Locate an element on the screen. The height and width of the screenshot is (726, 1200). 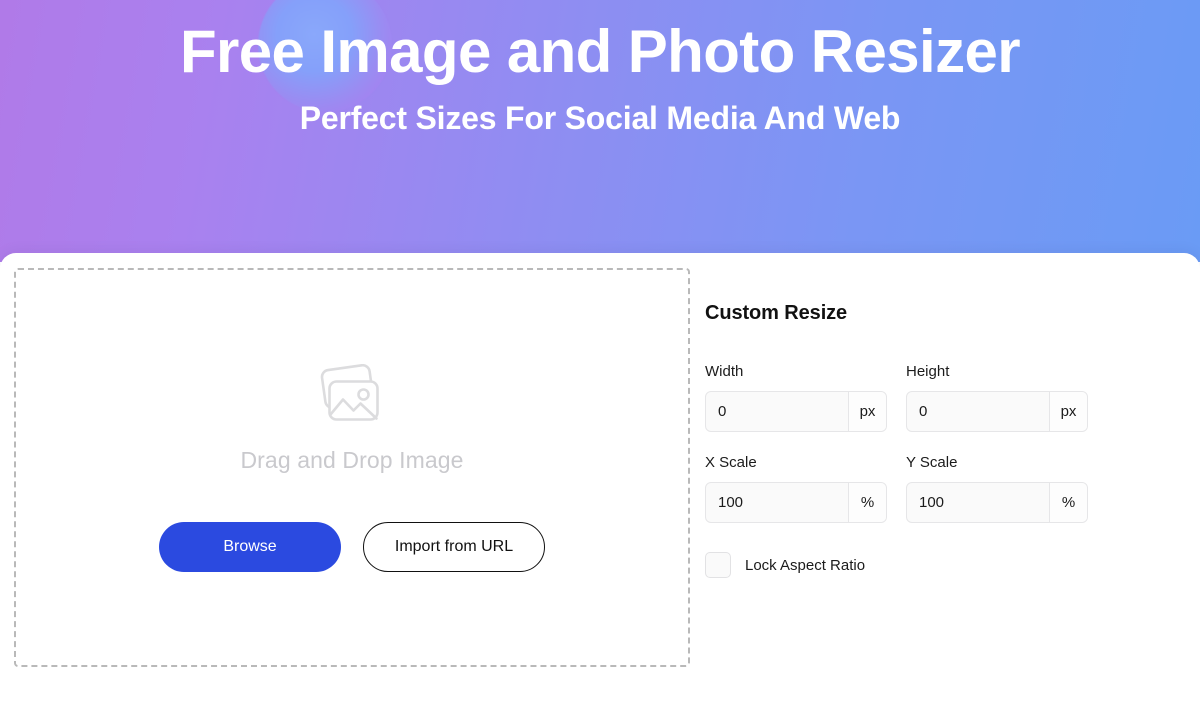
width-label: Width is located at coordinates (724, 371).